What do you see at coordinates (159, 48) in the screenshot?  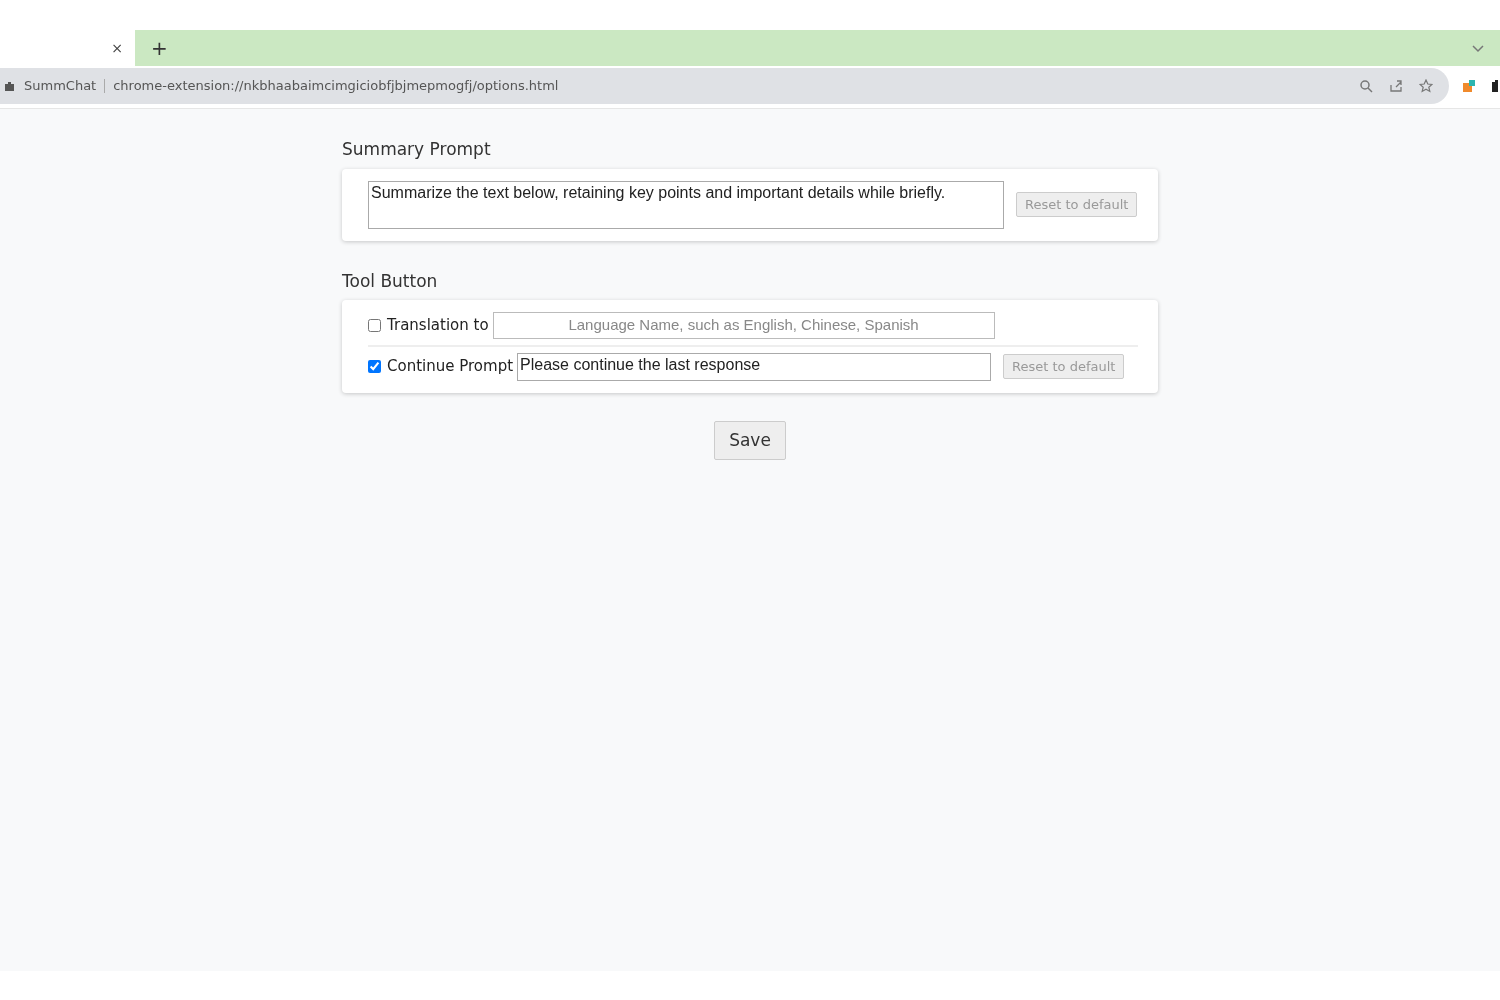 I see `new-tab-button: +` at bounding box center [159, 48].